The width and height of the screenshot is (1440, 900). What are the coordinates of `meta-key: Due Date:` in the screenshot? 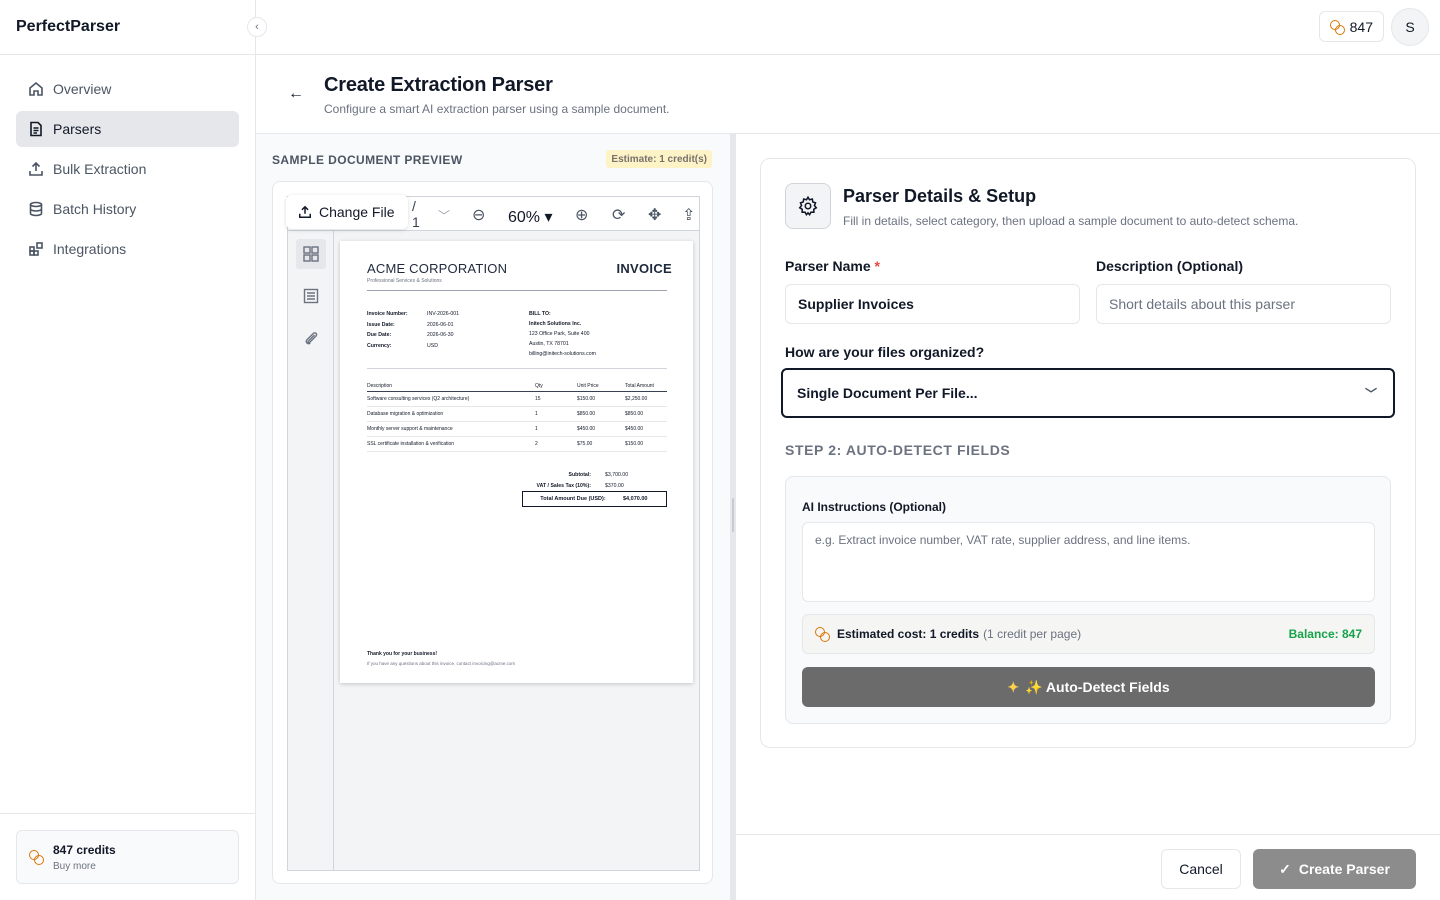 It's located at (379, 335).